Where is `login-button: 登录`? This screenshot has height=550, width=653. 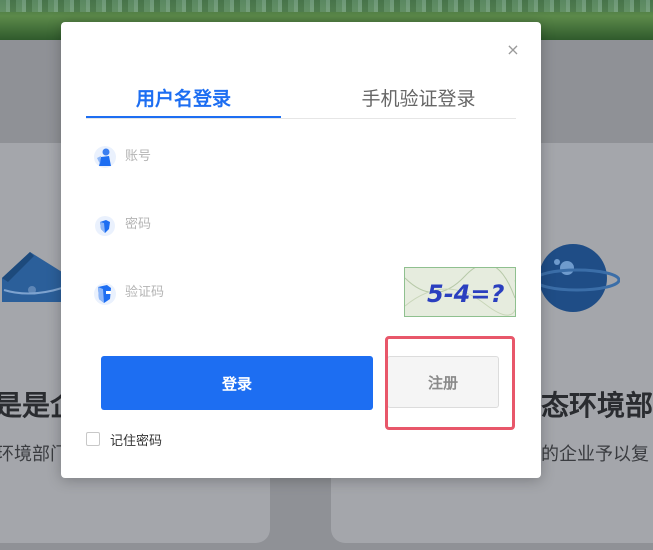 login-button: 登录 is located at coordinates (237, 383).